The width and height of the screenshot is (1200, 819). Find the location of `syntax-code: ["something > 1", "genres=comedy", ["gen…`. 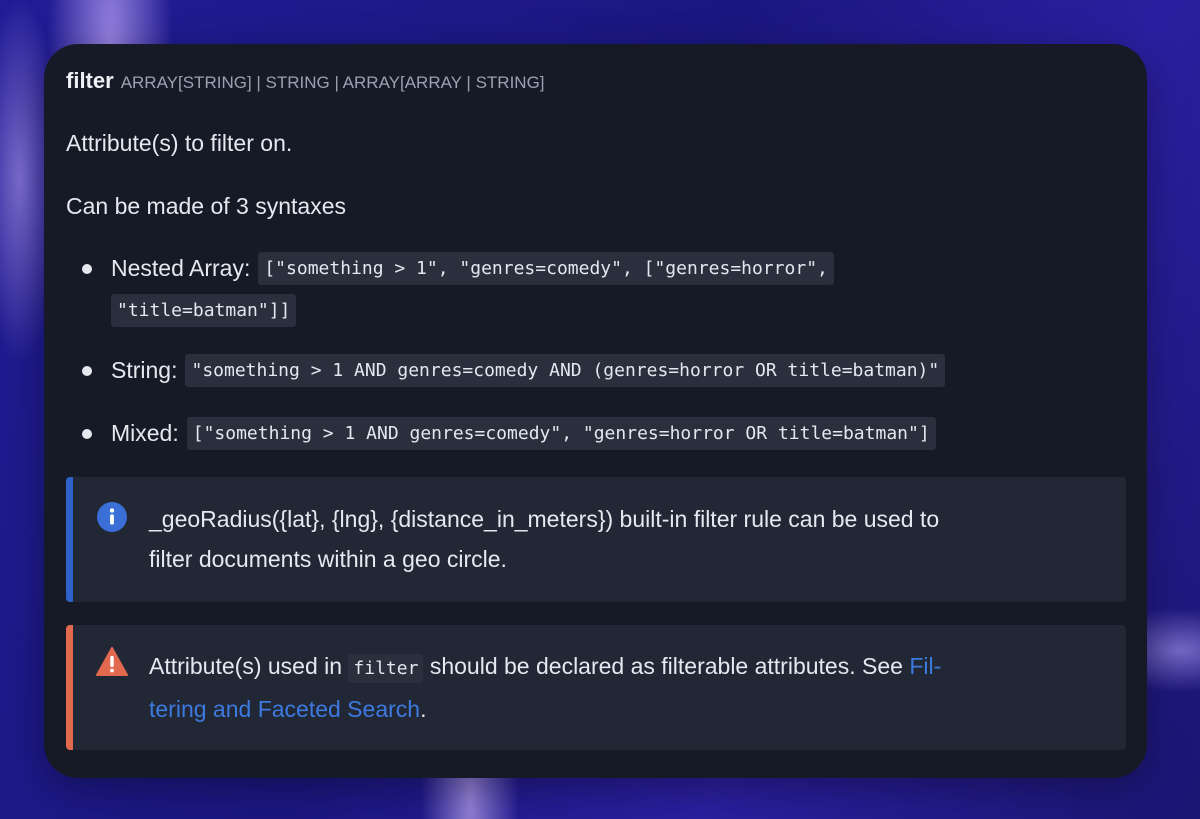

syntax-code: ["something > 1", "genres=comedy", ["gen… is located at coordinates (546, 268).